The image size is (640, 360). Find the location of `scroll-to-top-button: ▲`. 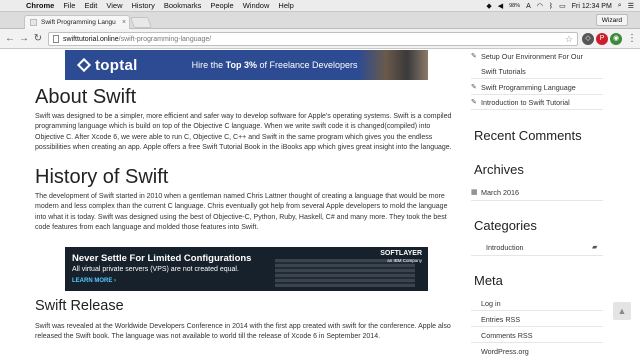

scroll-to-top-button: ▲ is located at coordinates (622, 311).